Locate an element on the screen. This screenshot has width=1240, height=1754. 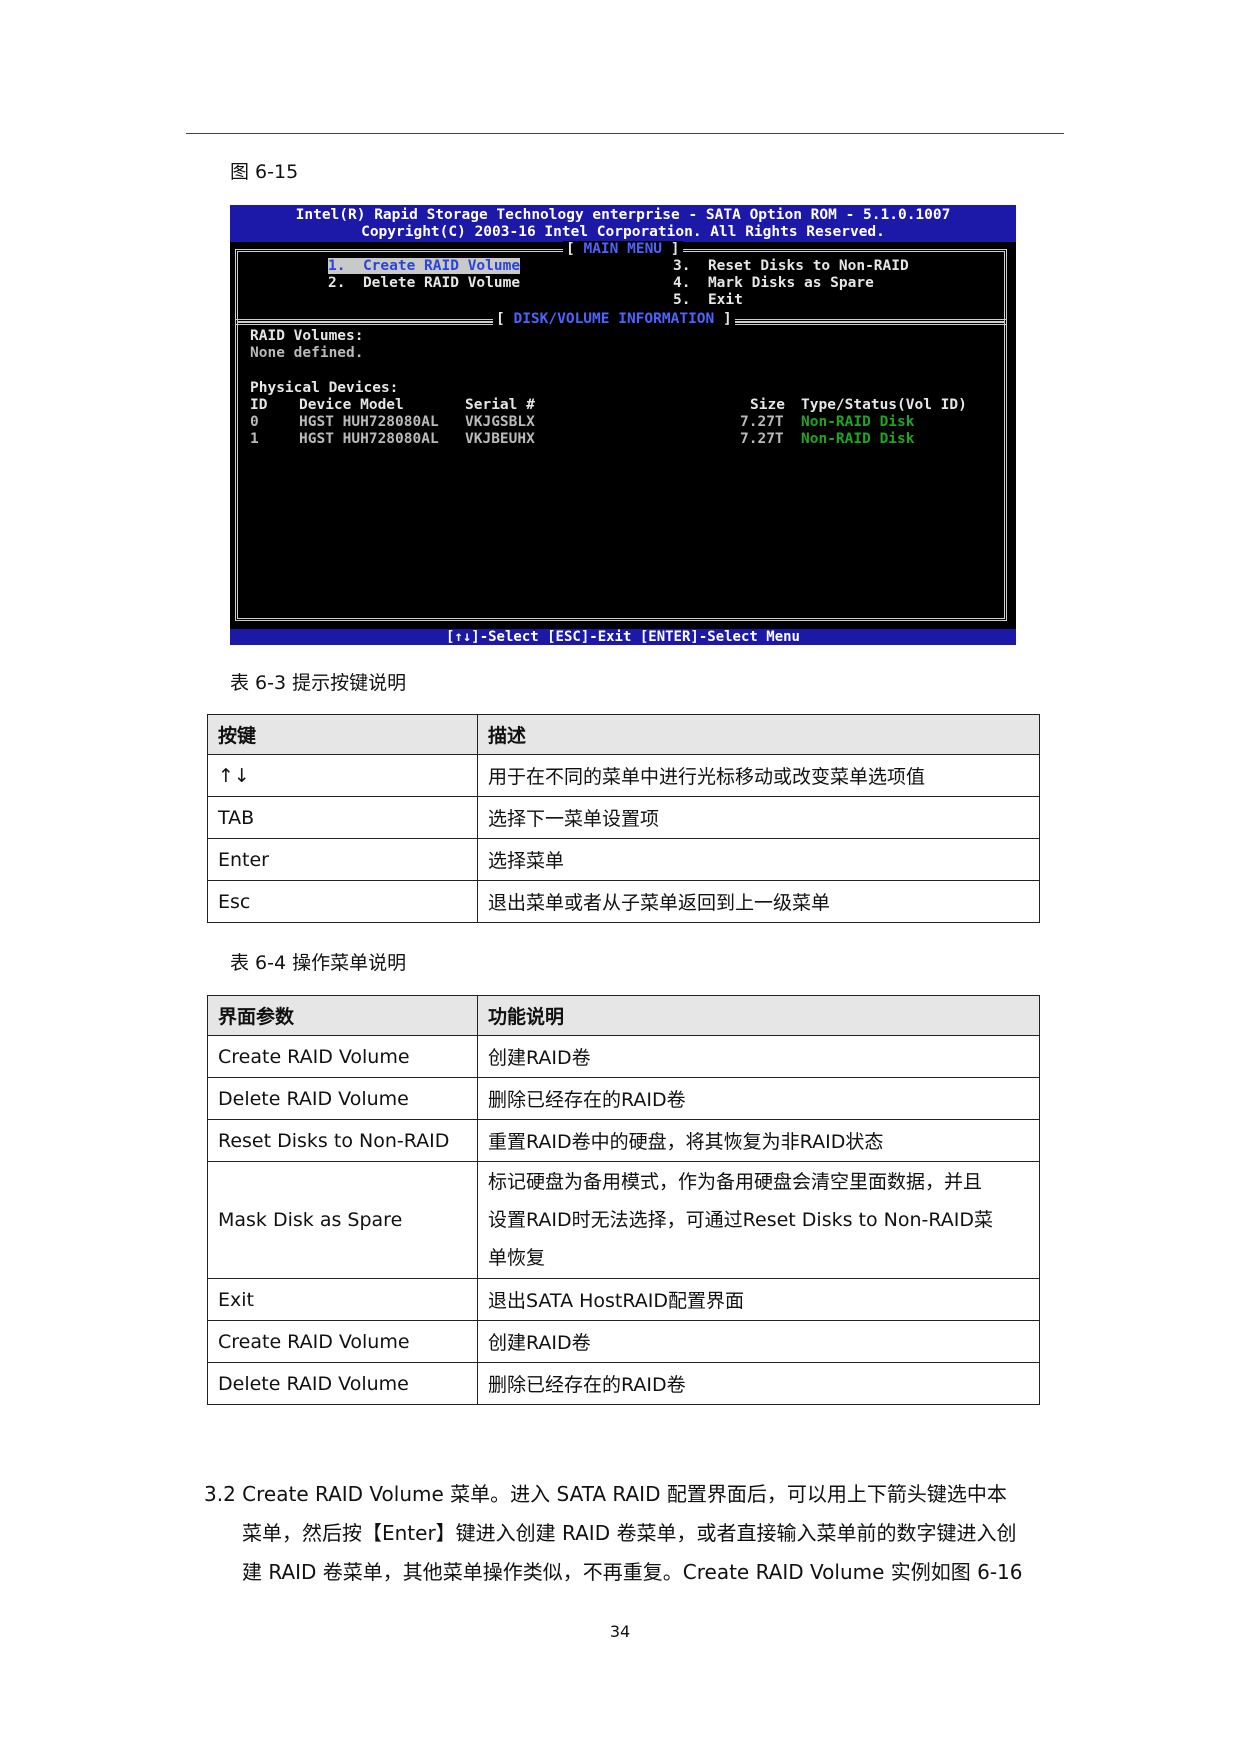
menu-item-exit: 5. Exit is located at coordinates (708, 300).